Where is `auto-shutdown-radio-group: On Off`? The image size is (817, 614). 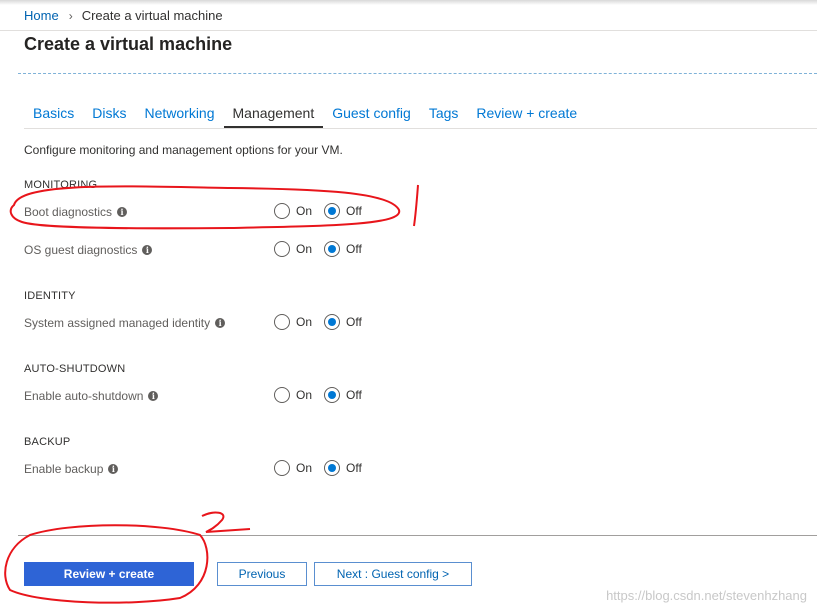
auto-shutdown-radio-group: On Off is located at coordinates (324, 395).